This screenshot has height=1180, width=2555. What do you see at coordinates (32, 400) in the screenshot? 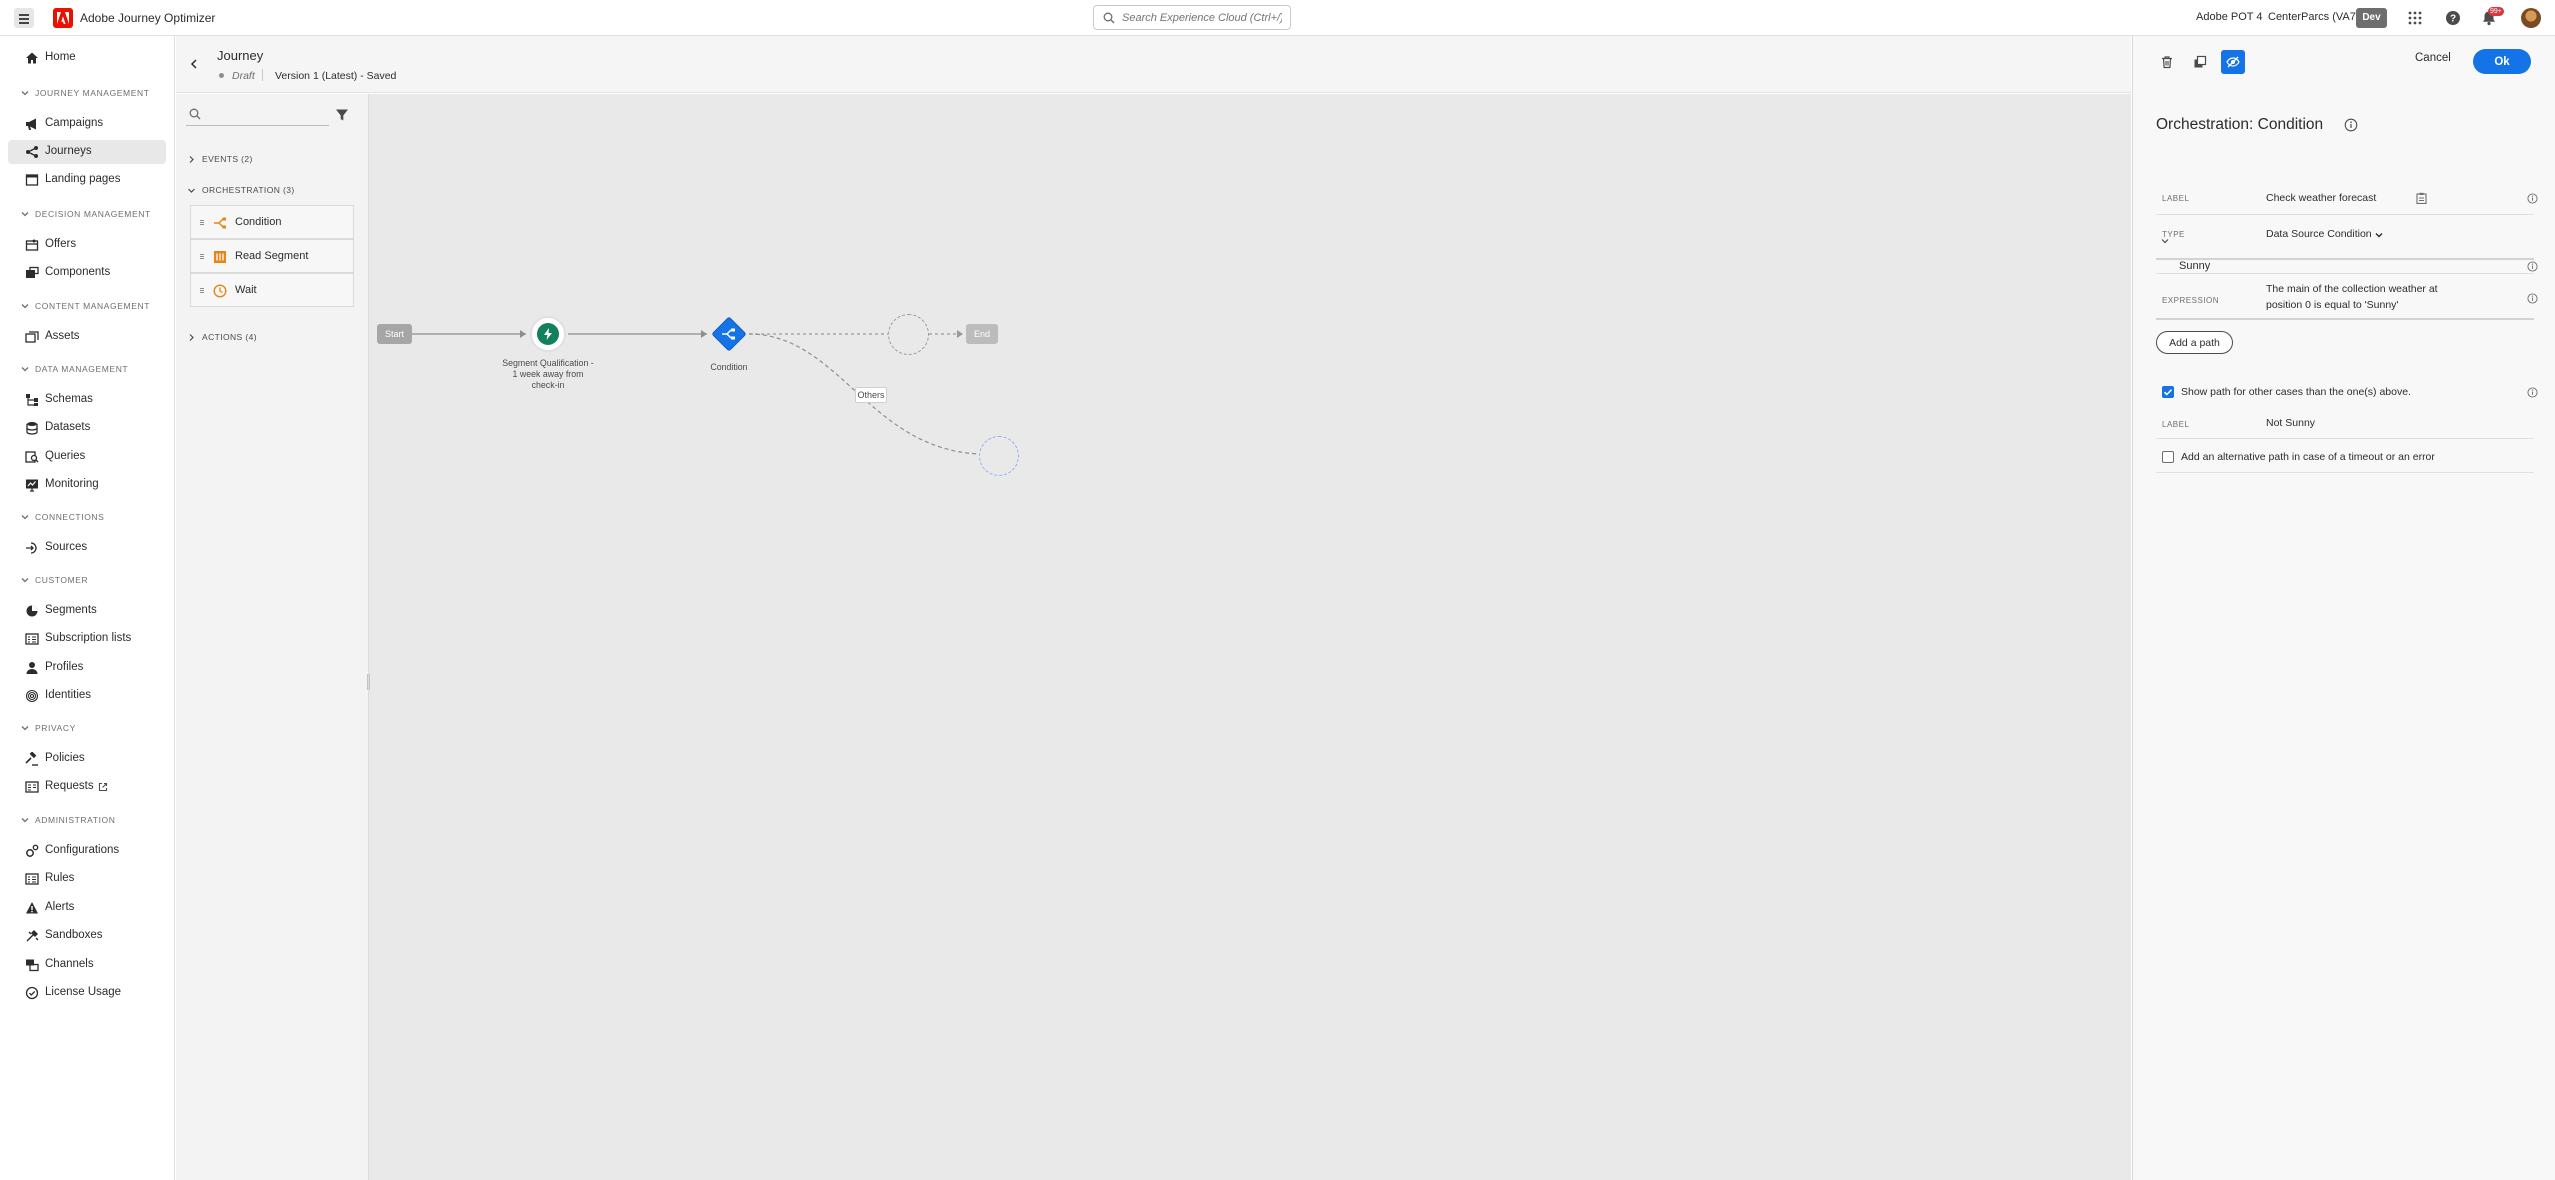
I see `schema-icon` at bounding box center [32, 400].